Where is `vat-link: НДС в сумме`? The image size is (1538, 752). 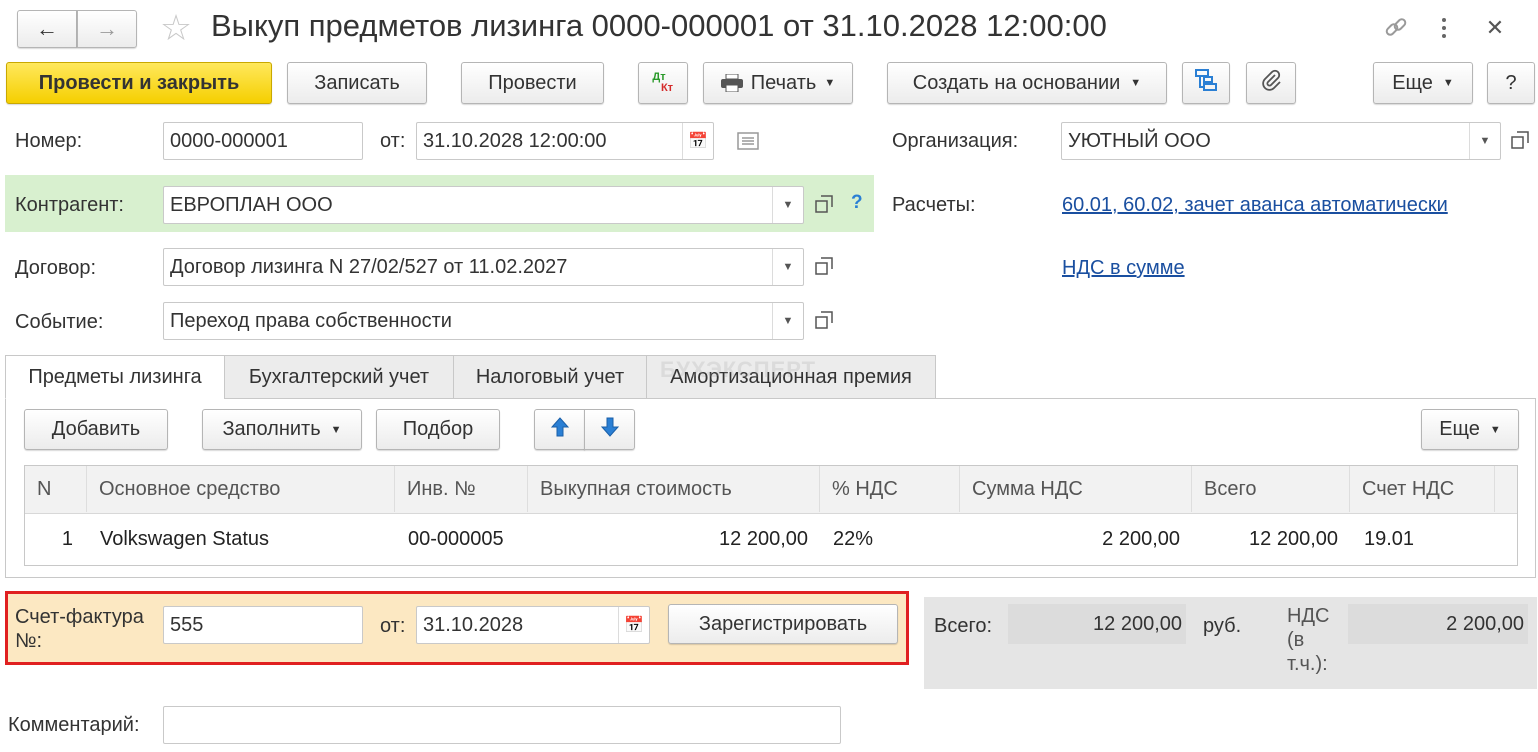
vat-link: НДС в сумме is located at coordinates (1123, 268).